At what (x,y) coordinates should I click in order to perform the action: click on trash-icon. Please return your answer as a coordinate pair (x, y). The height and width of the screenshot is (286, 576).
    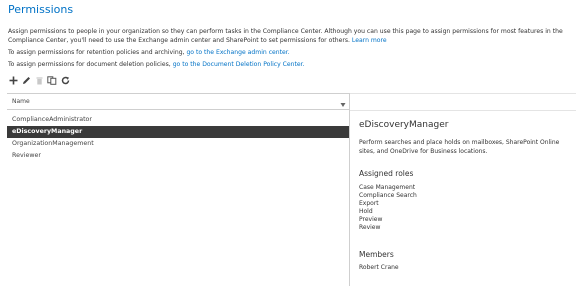
    Looking at the image, I should click on (39, 80).